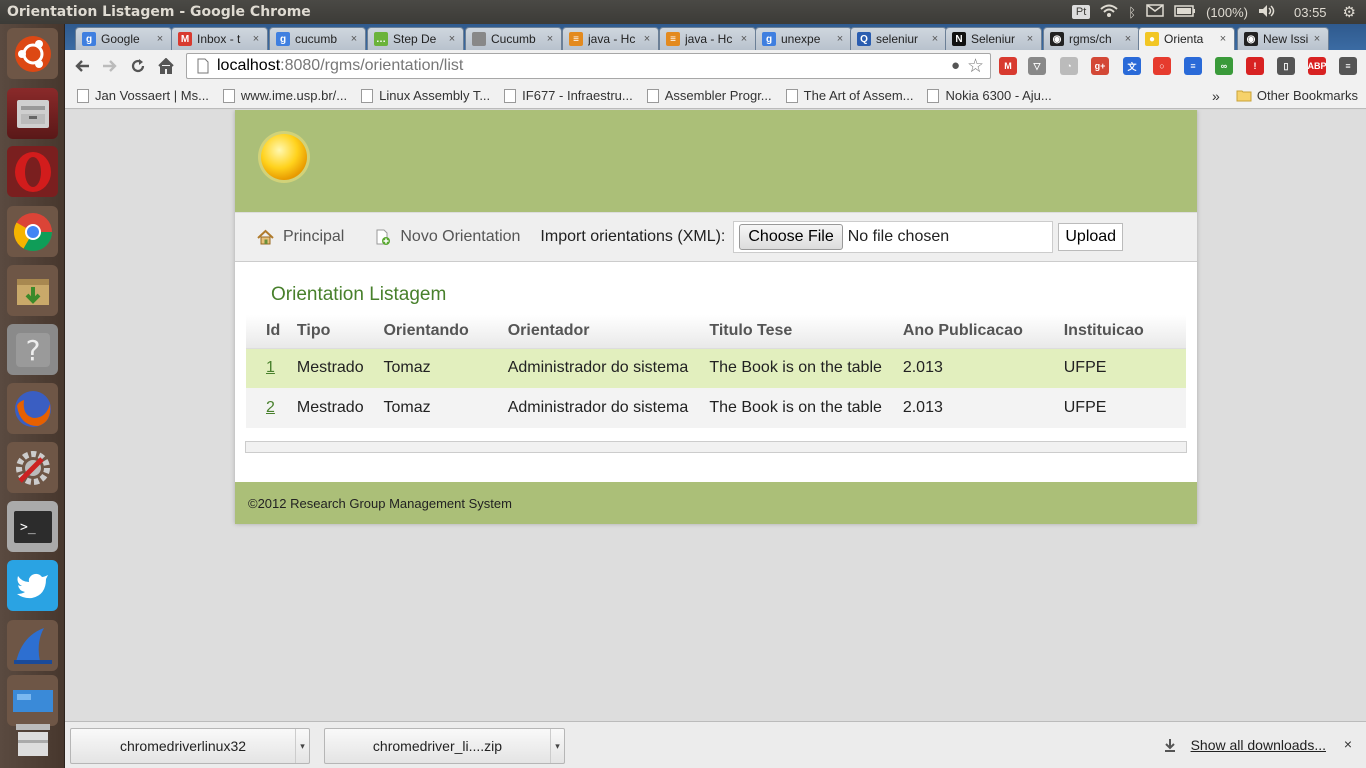 Image resolution: width=1366 pixels, height=768 pixels. Describe the element at coordinates (32, 585) in the screenshot. I see `twitter-icon` at that location.